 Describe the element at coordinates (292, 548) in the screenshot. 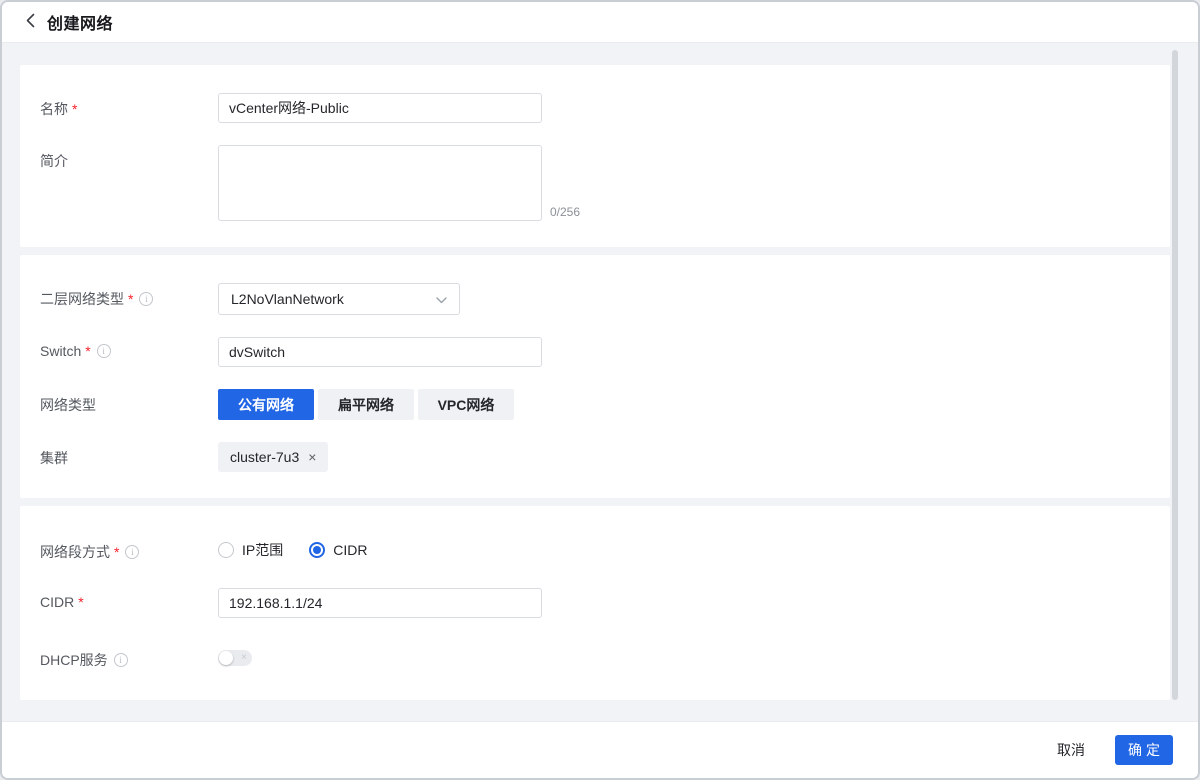

I see `segment-mode-radio-group: IP范围 CIDR` at that location.